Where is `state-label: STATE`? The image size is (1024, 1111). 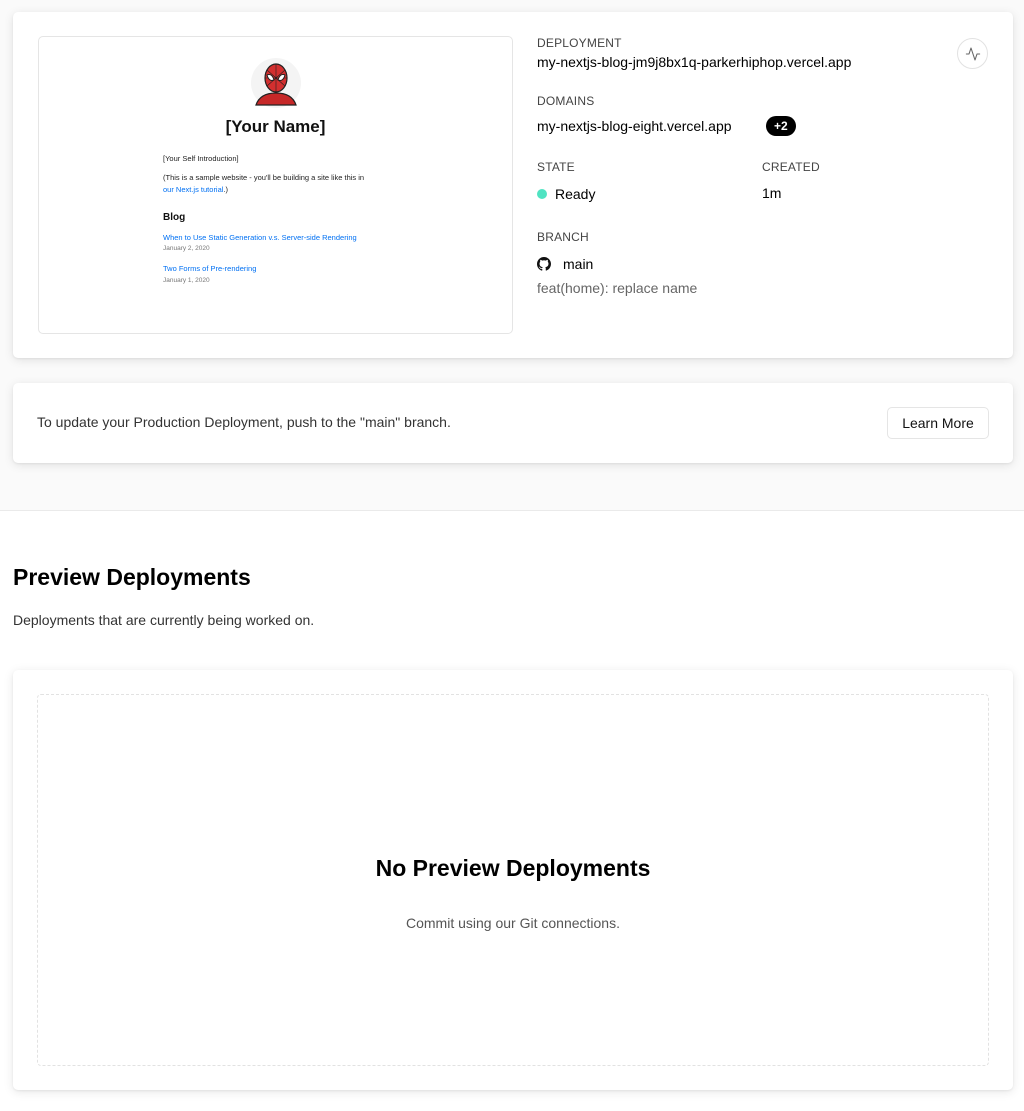 state-label: STATE is located at coordinates (556, 167).